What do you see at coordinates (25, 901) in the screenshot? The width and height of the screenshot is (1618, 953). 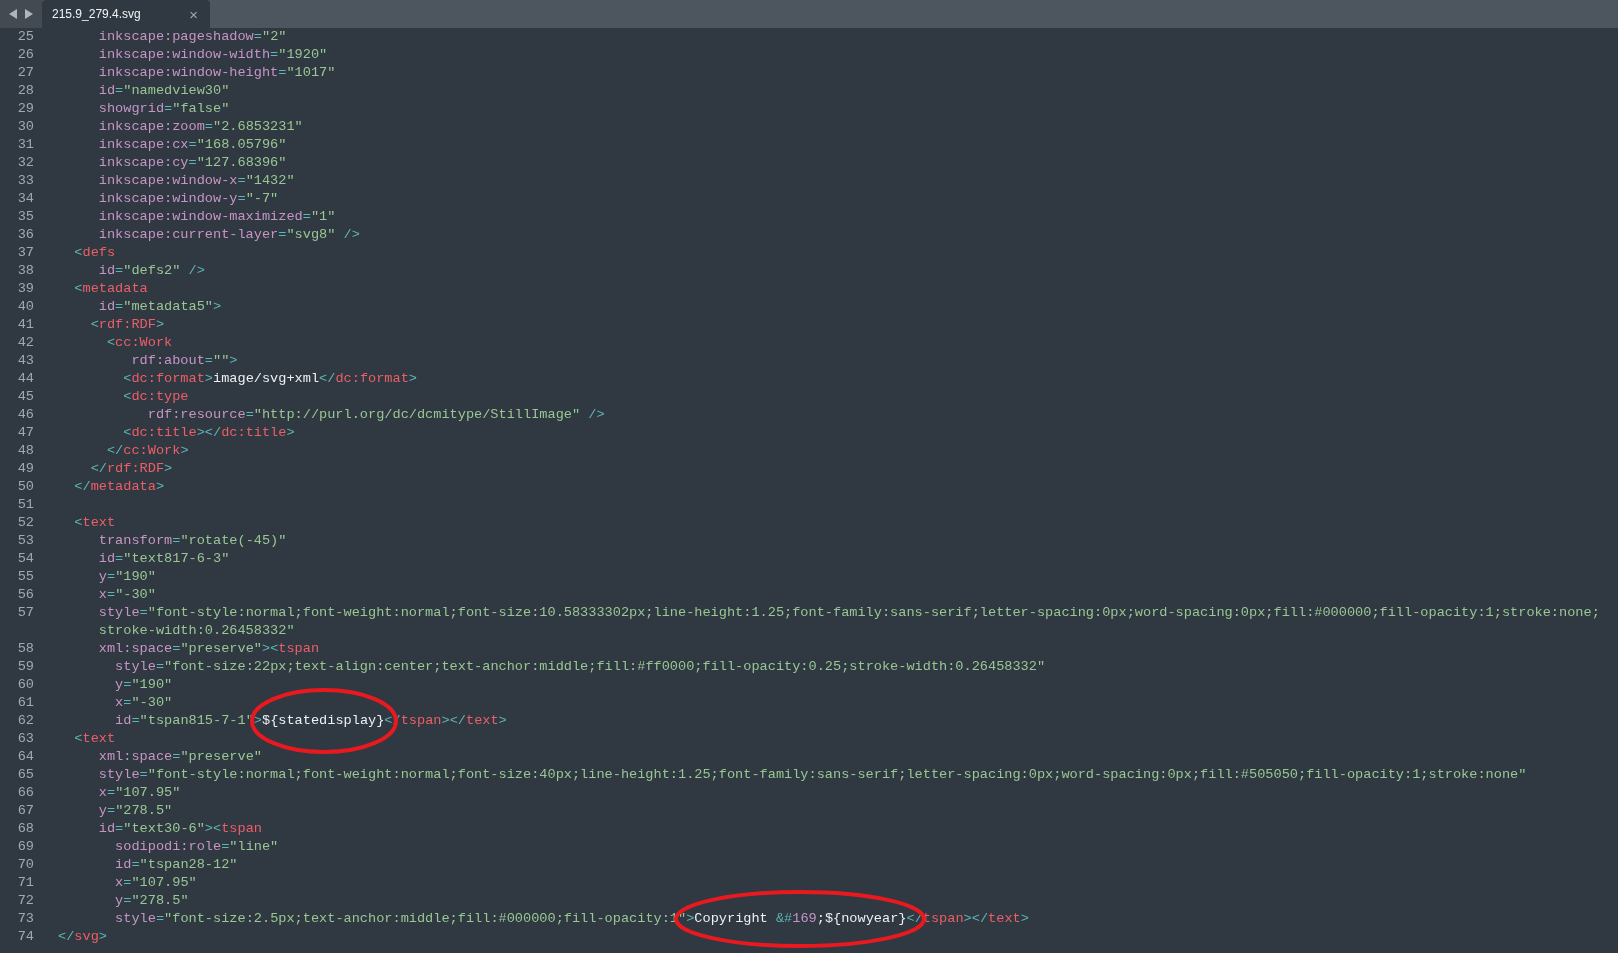 I see `line-number: 72` at bounding box center [25, 901].